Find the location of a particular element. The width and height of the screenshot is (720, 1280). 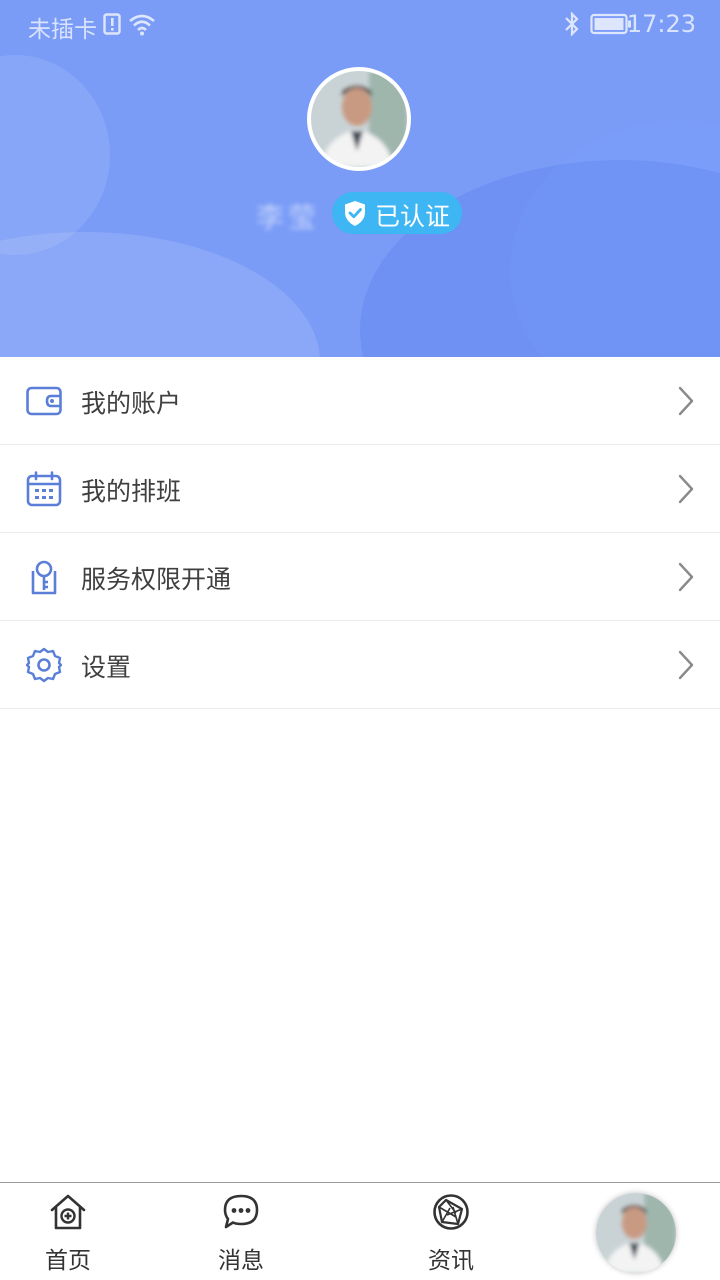

tab-news: 资讯 is located at coordinates (451, 1231).